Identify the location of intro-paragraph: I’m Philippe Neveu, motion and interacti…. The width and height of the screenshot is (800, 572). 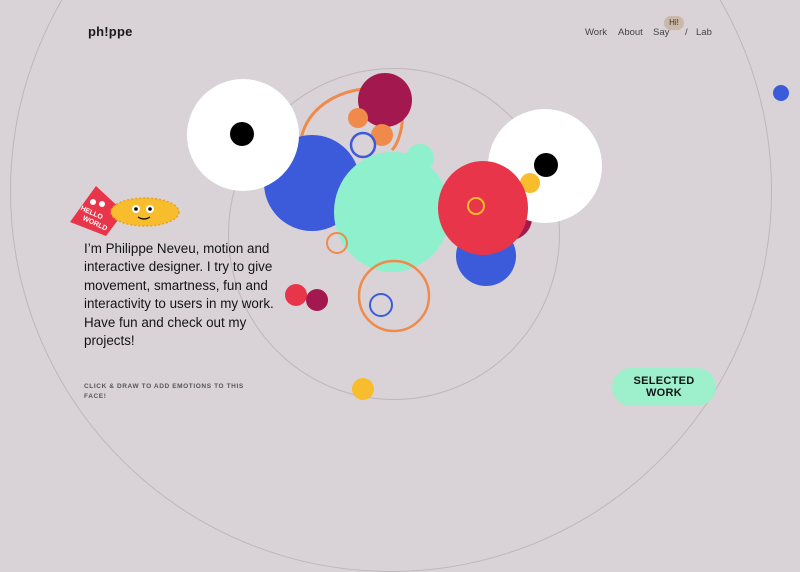
(179, 295).